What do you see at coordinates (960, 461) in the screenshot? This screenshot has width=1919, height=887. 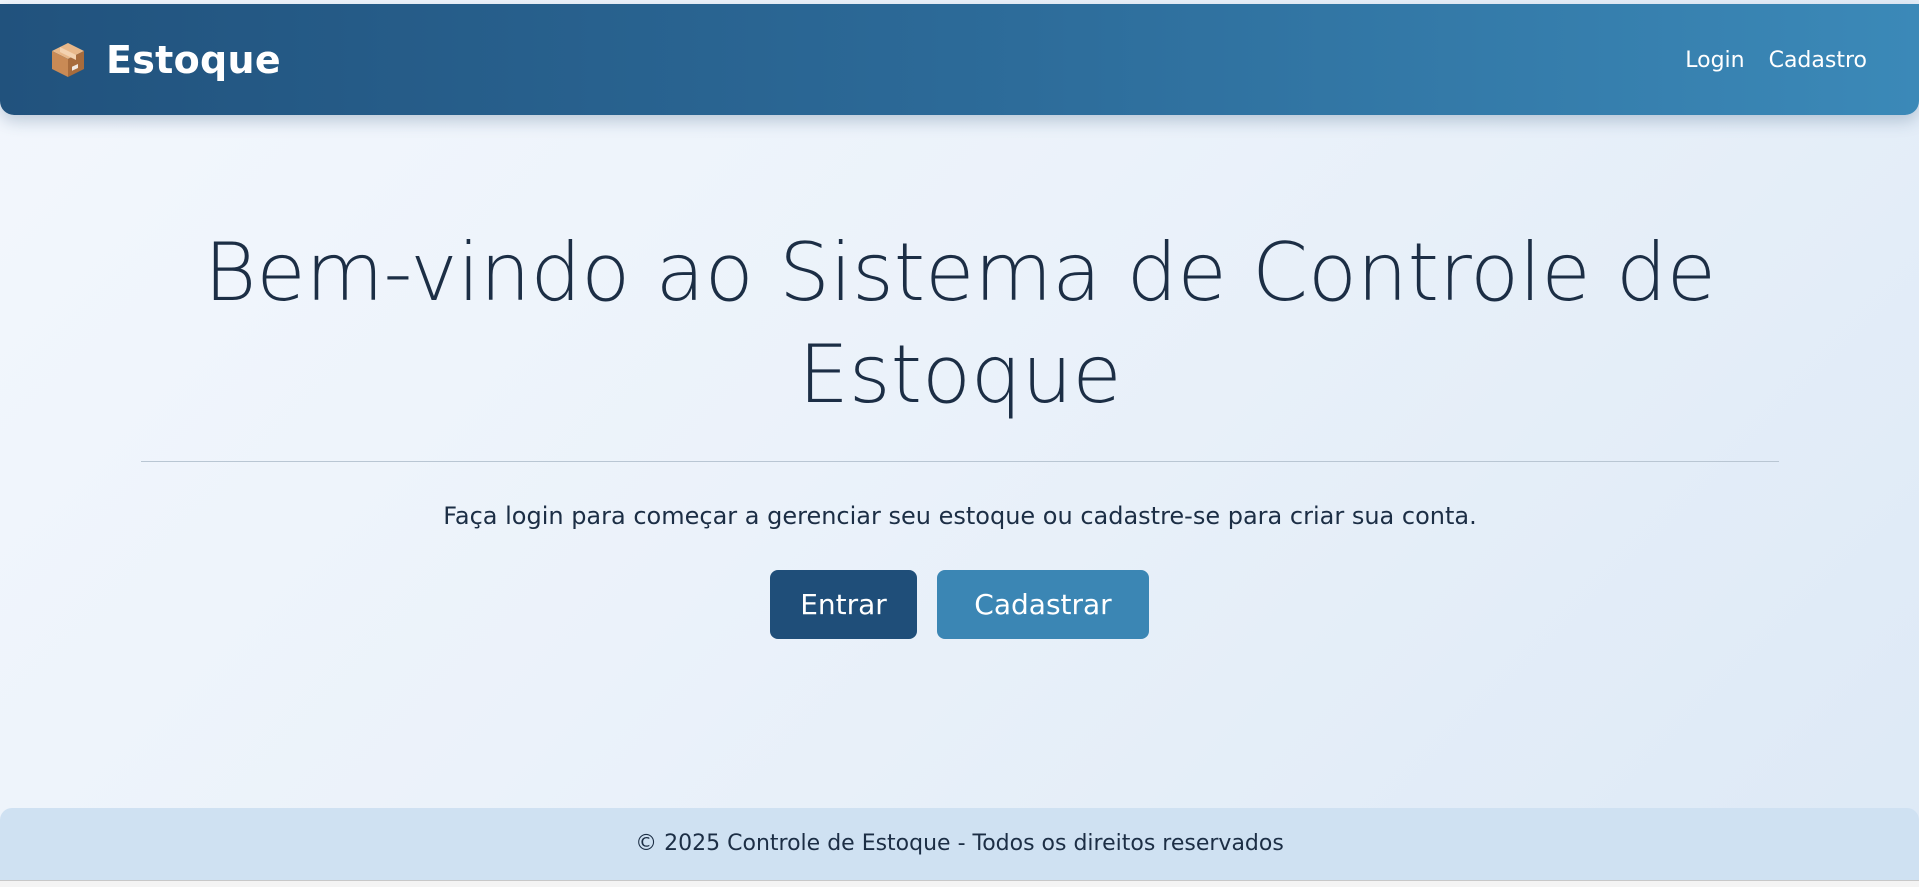 I see `hero-divider` at bounding box center [960, 461].